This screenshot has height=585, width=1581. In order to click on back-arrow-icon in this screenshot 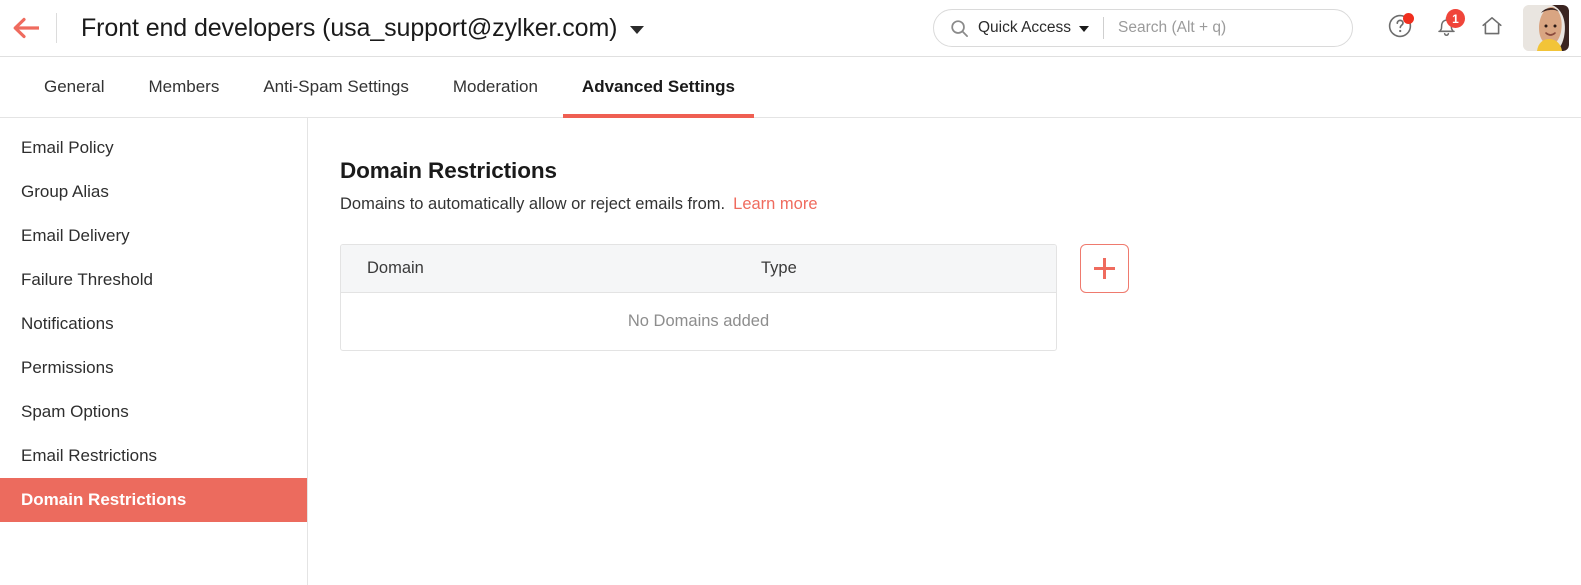, I will do `click(28, 28)`.